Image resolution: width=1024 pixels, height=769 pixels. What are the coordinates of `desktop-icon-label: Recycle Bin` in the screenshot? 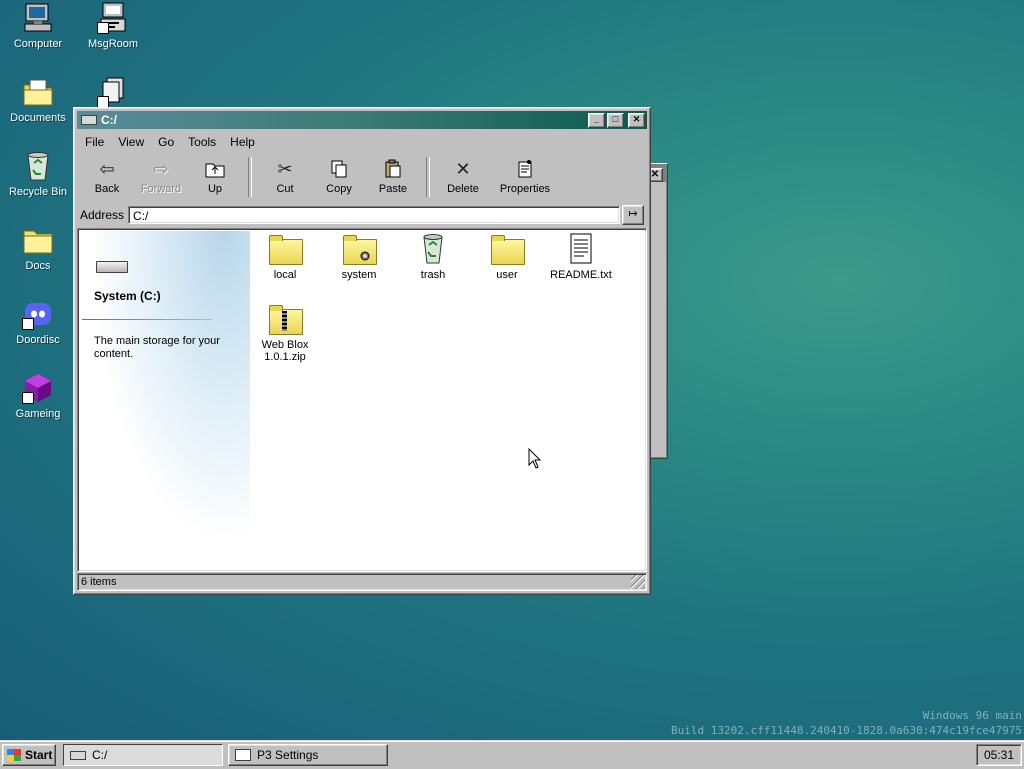 It's located at (38, 192).